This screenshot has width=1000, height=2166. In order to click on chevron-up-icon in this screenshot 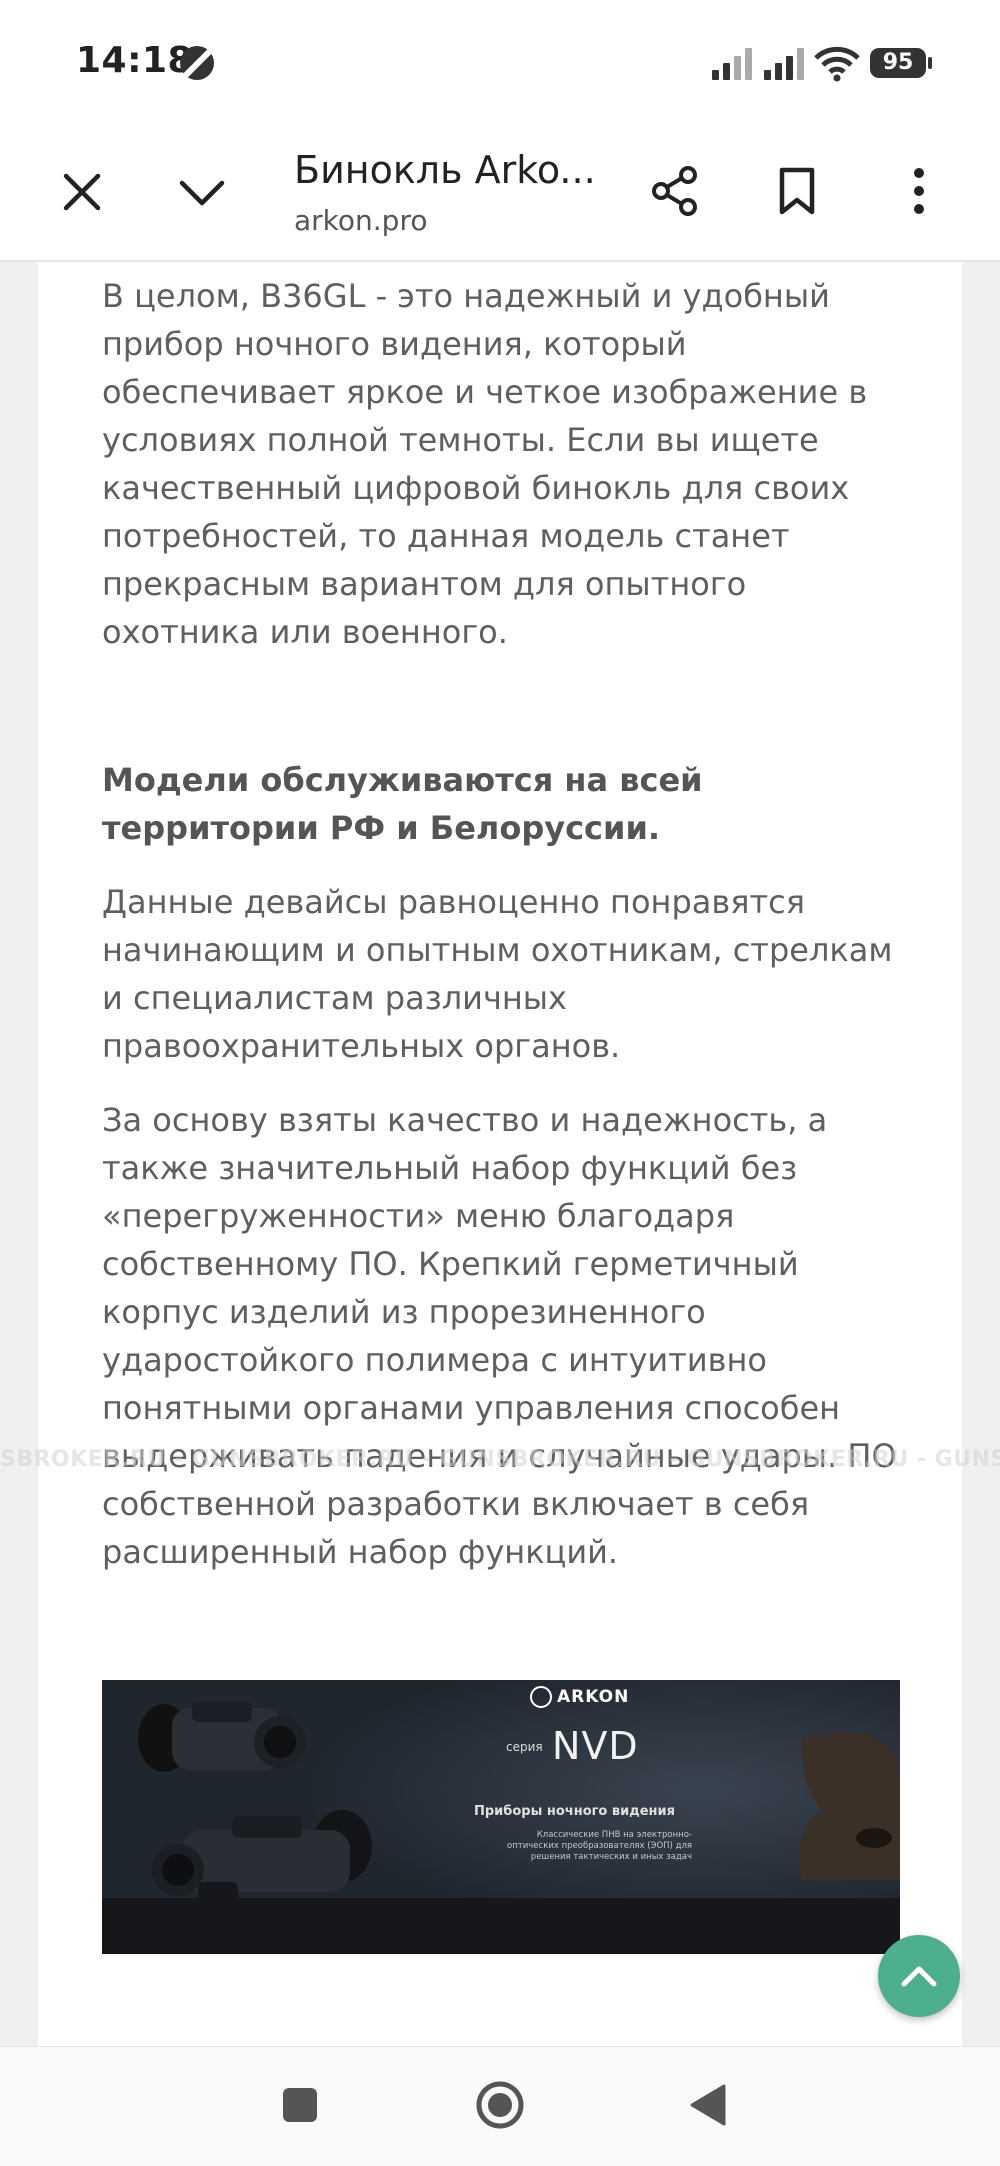, I will do `click(919, 1976)`.